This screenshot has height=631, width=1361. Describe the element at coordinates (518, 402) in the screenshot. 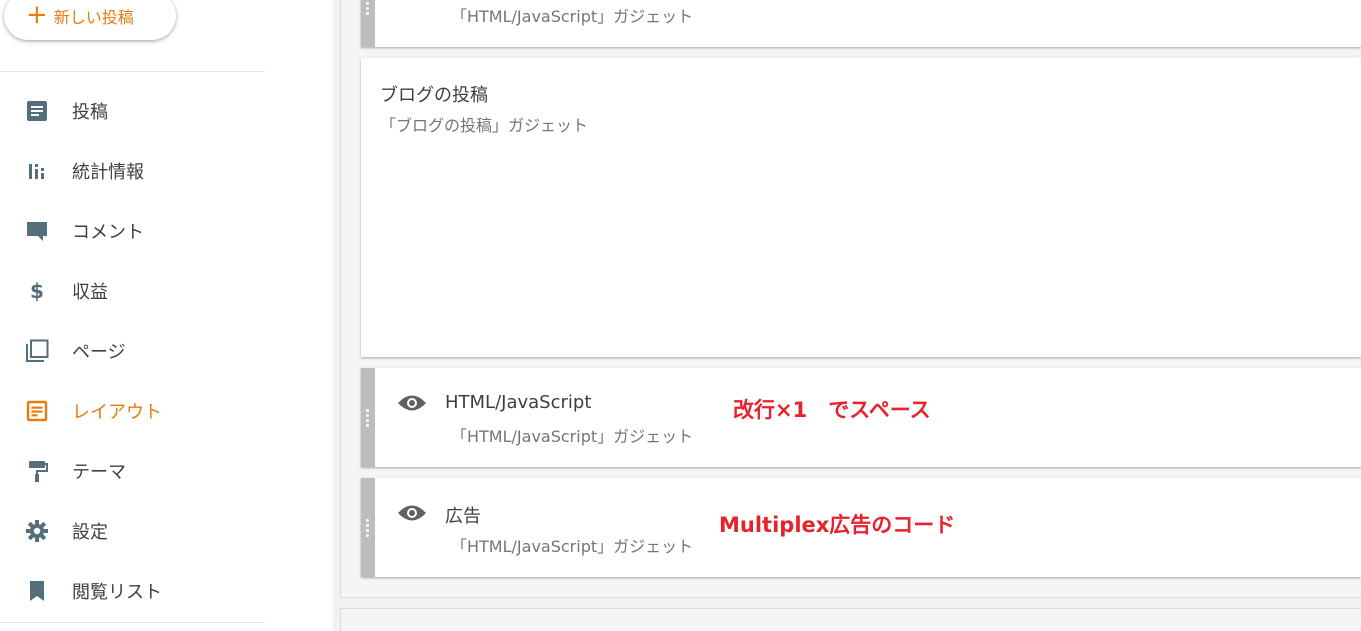

I see `gadget-title: HTML/JavaScript` at that location.